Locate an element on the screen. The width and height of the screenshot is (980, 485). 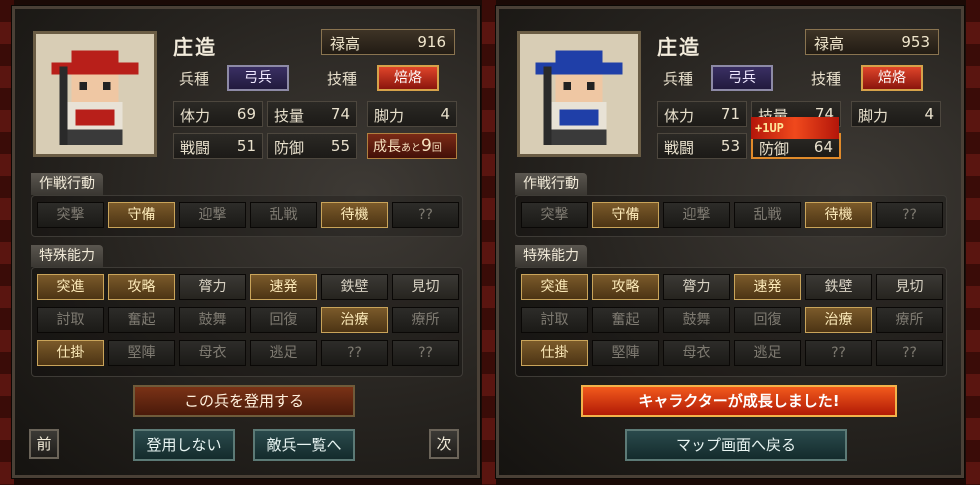
tactics-header: 作戦行動 is located at coordinates (67, 184).